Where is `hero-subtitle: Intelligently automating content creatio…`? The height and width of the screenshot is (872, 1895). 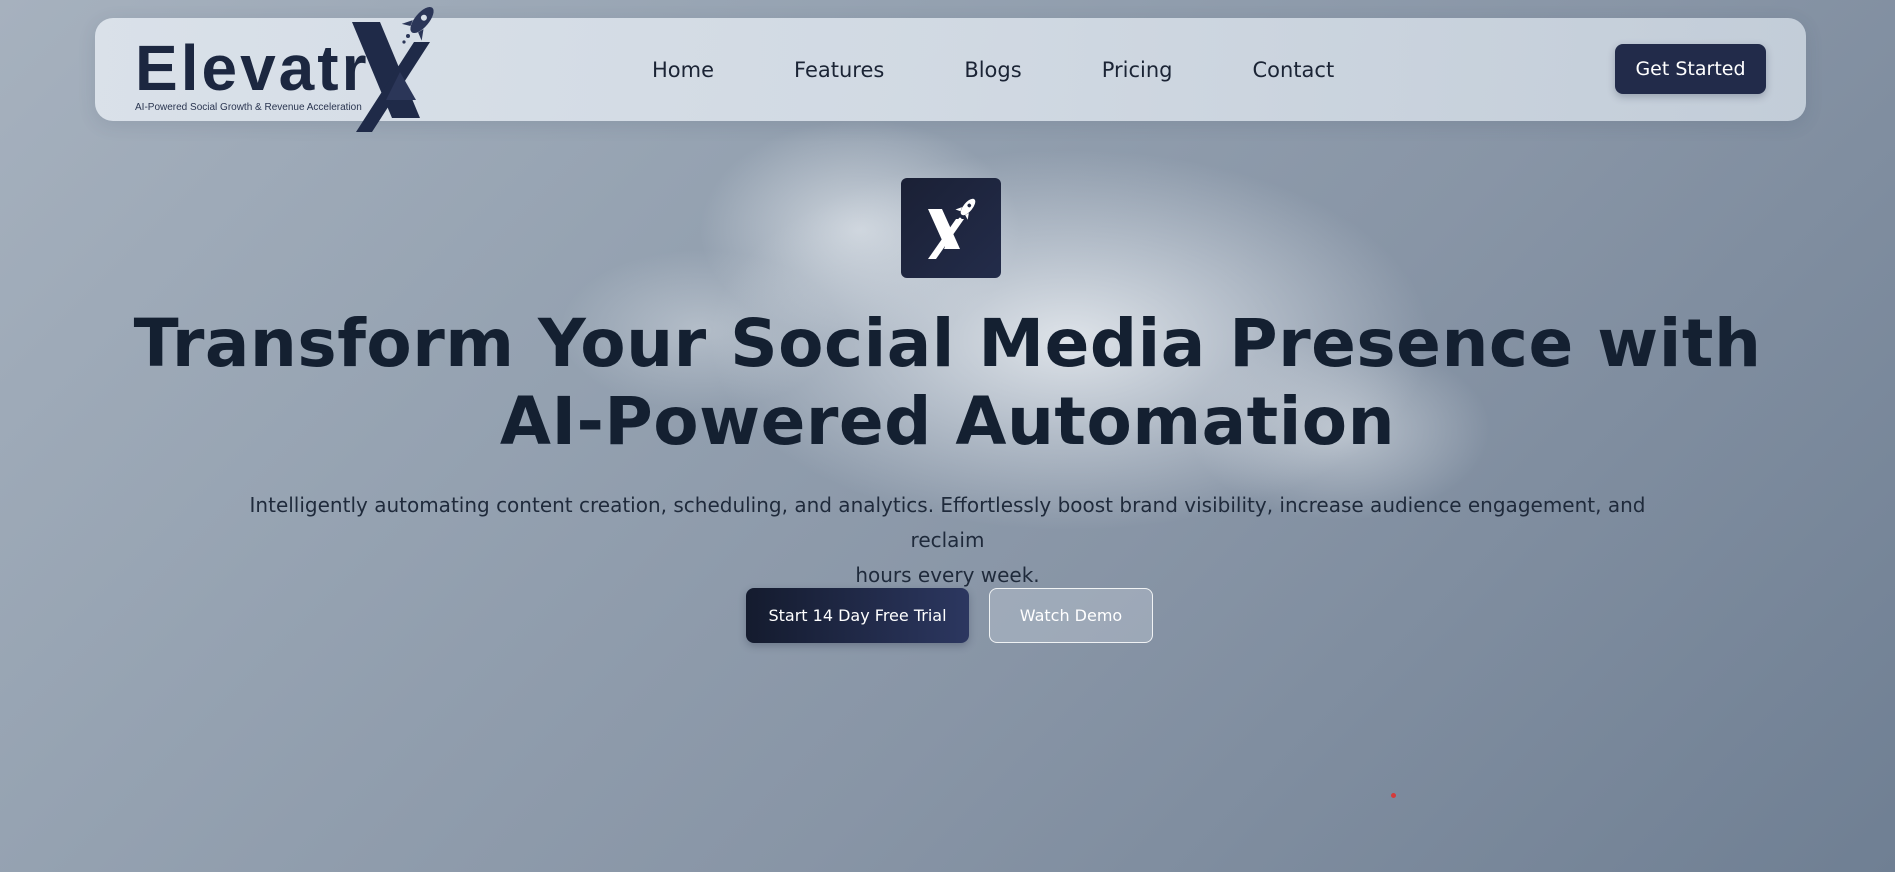 hero-subtitle: Intelligently automating content creatio… is located at coordinates (947, 540).